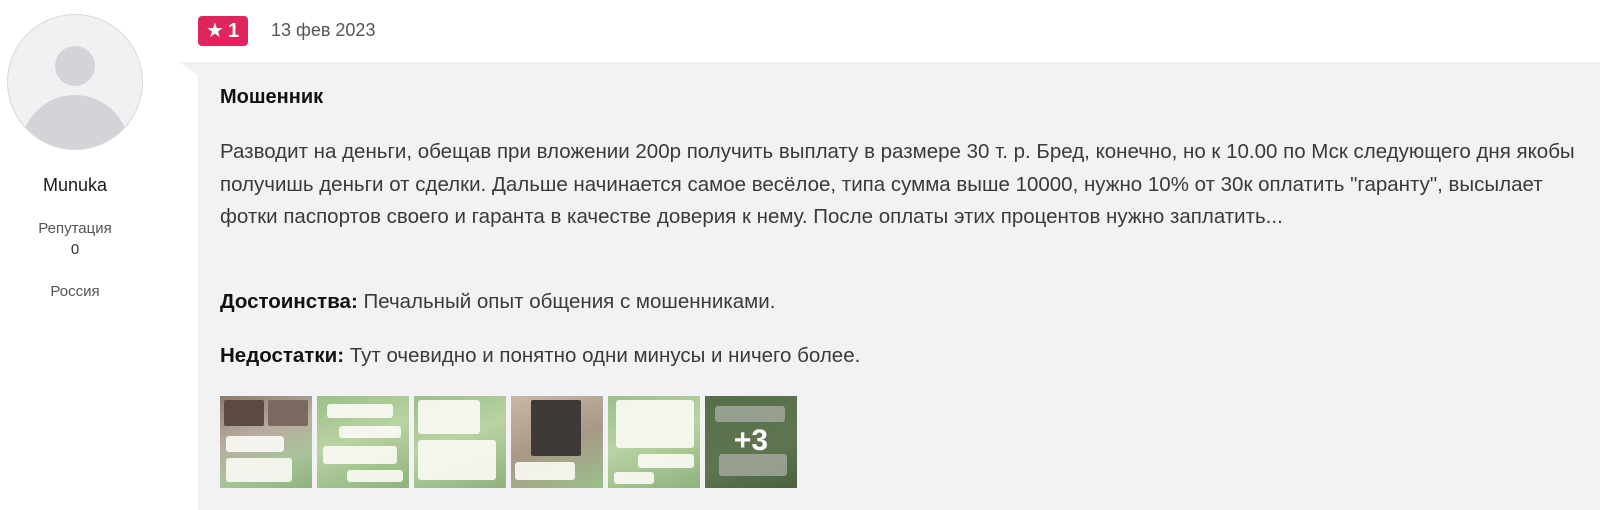 The height and width of the screenshot is (510, 1600). I want to click on bubble-notch, so click(189, 69).